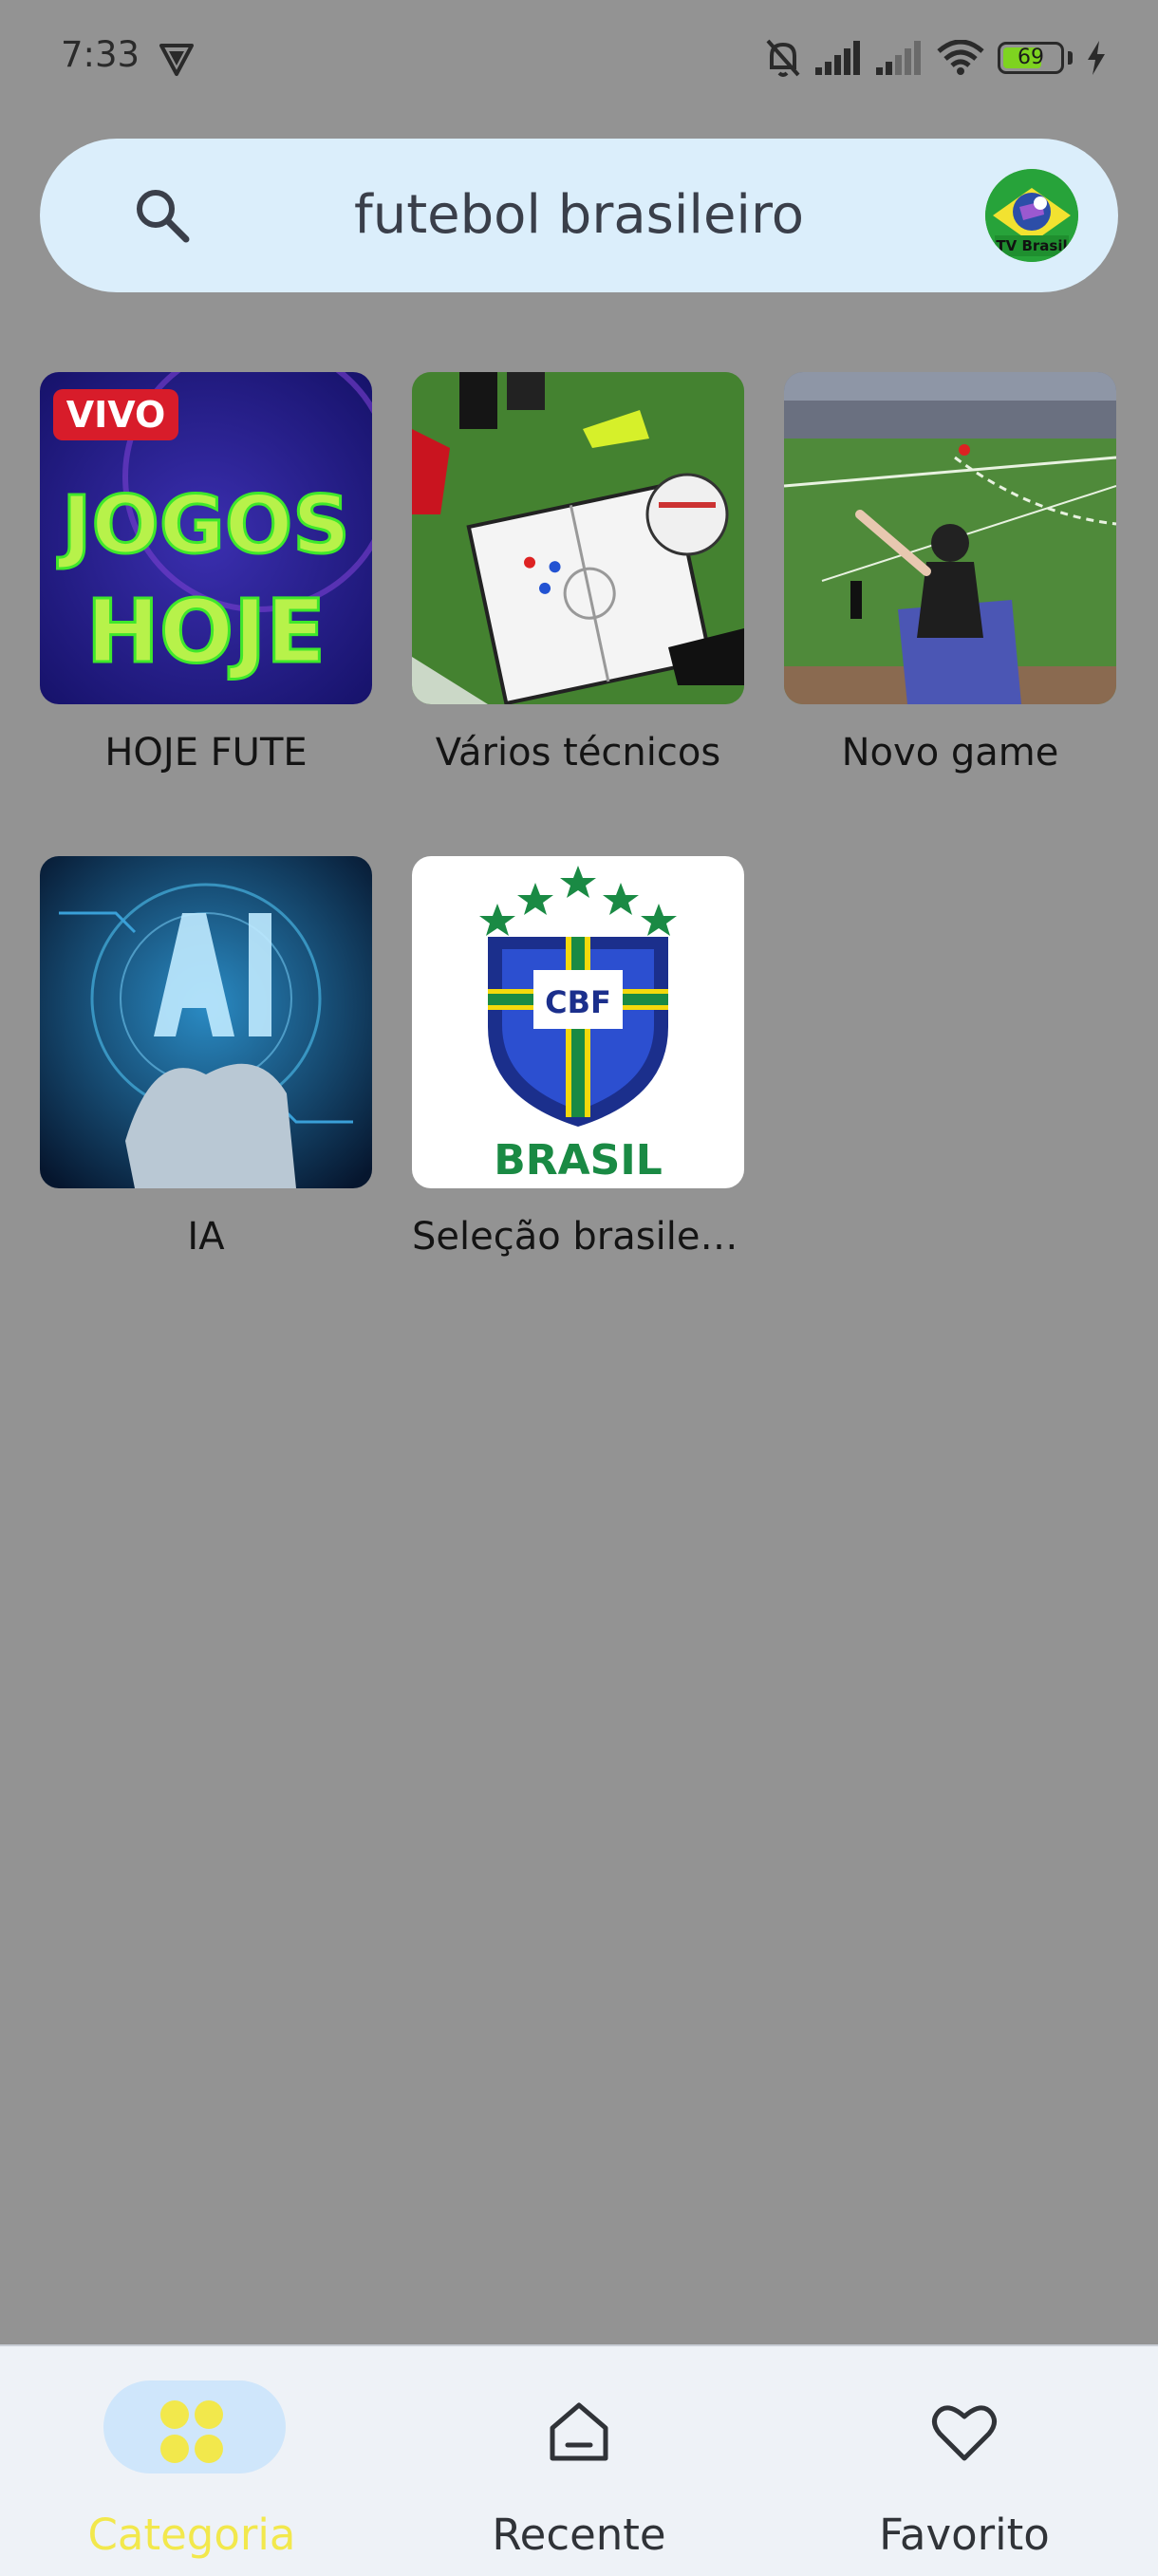 The image size is (1158, 2576). Describe the element at coordinates (578, 1022) in the screenshot. I see `category-thumbnail: CBF BRASIL` at that location.